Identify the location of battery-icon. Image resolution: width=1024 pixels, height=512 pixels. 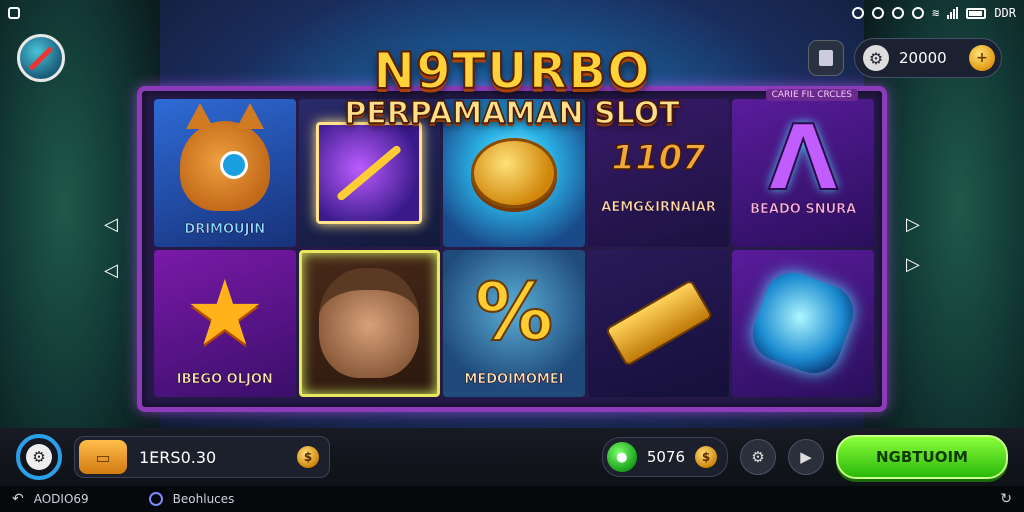
(976, 13).